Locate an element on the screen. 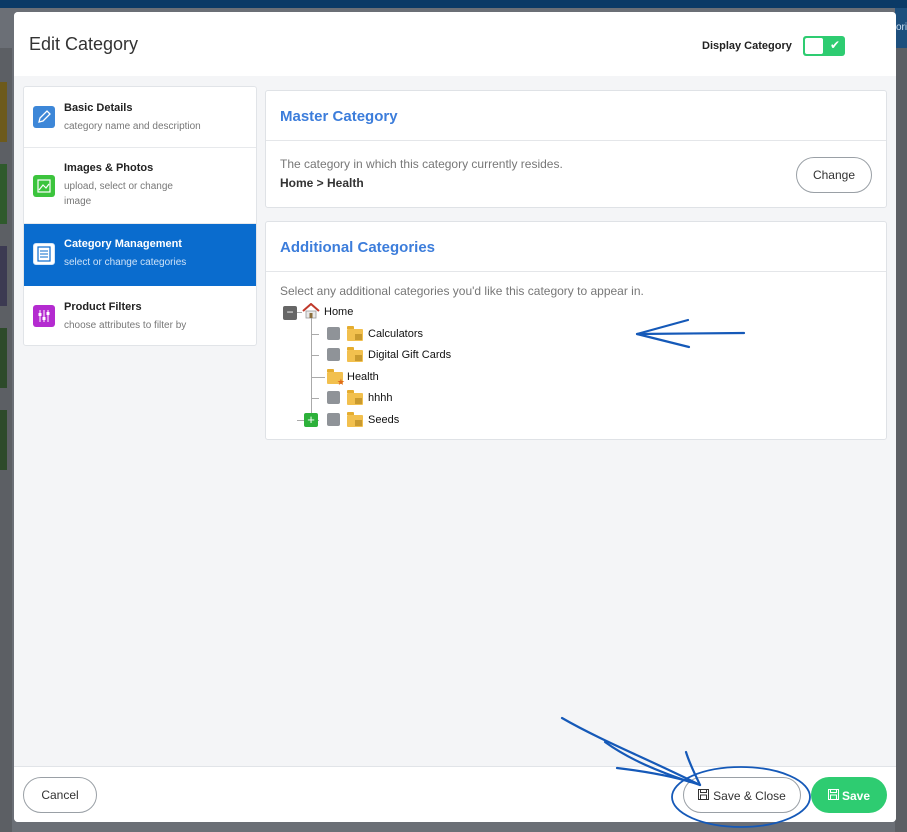  display-category-label: Display Category is located at coordinates (747, 46).